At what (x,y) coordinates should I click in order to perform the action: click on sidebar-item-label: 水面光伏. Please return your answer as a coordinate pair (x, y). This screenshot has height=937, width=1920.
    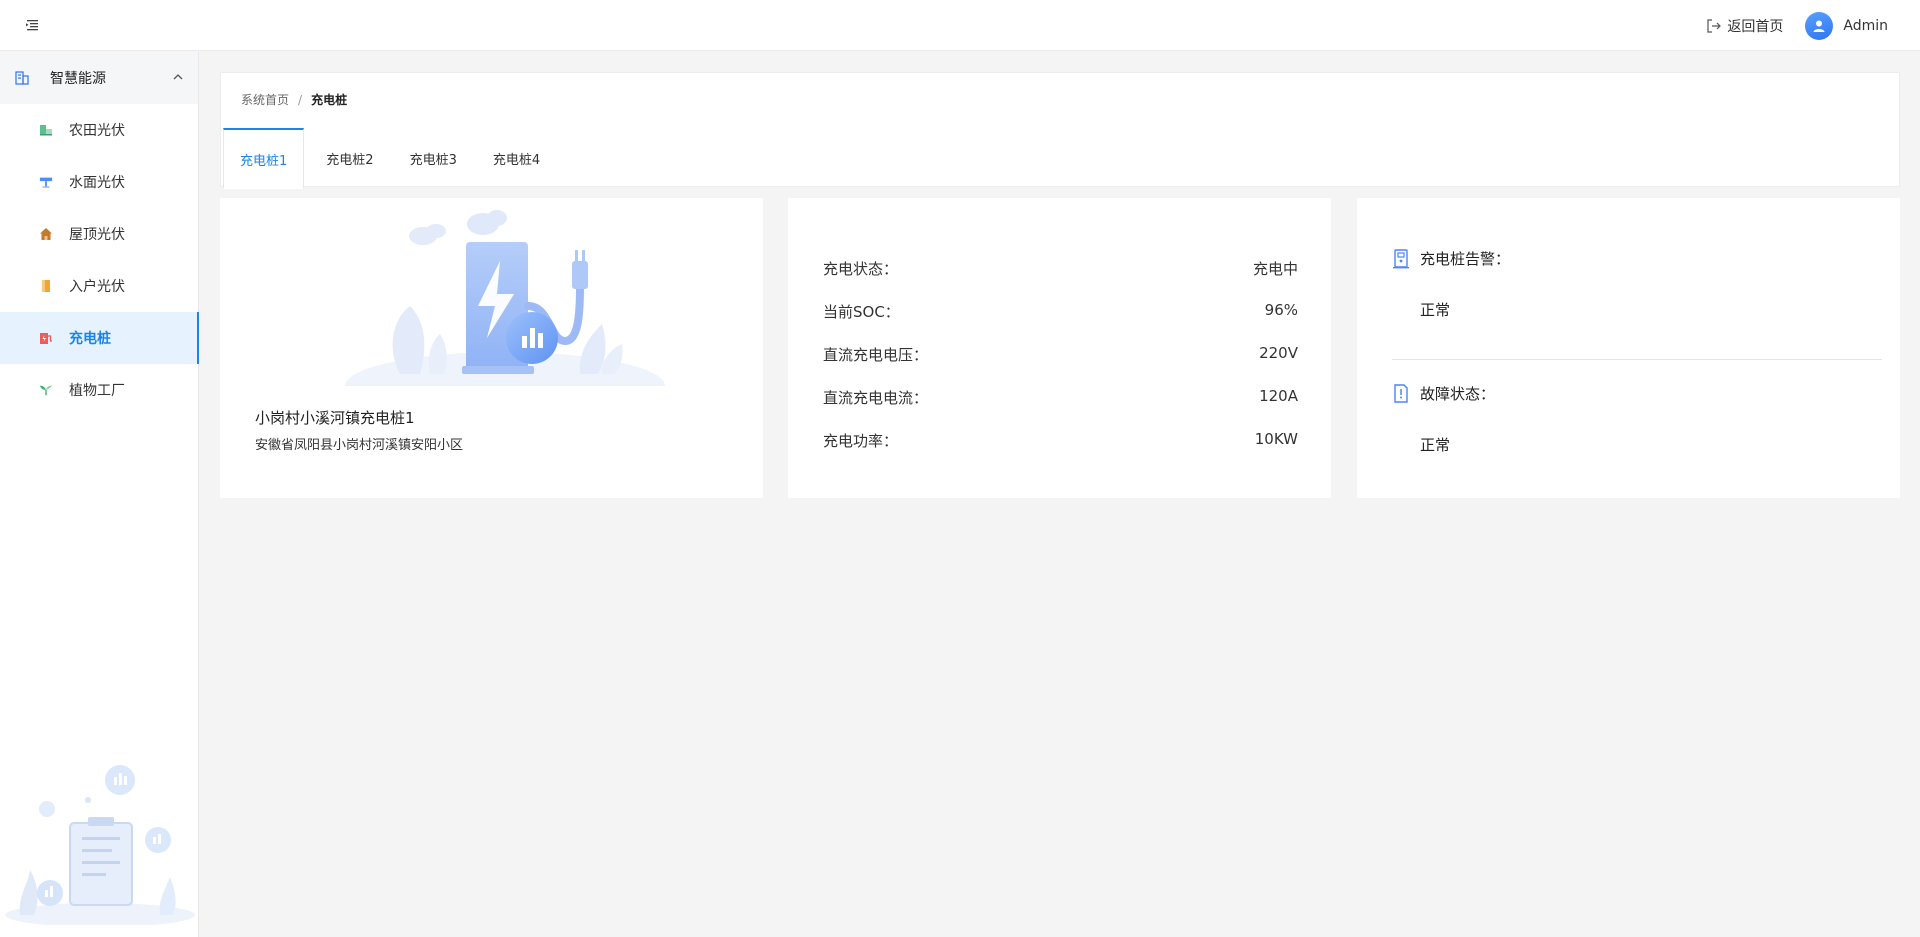
    Looking at the image, I should click on (97, 183).